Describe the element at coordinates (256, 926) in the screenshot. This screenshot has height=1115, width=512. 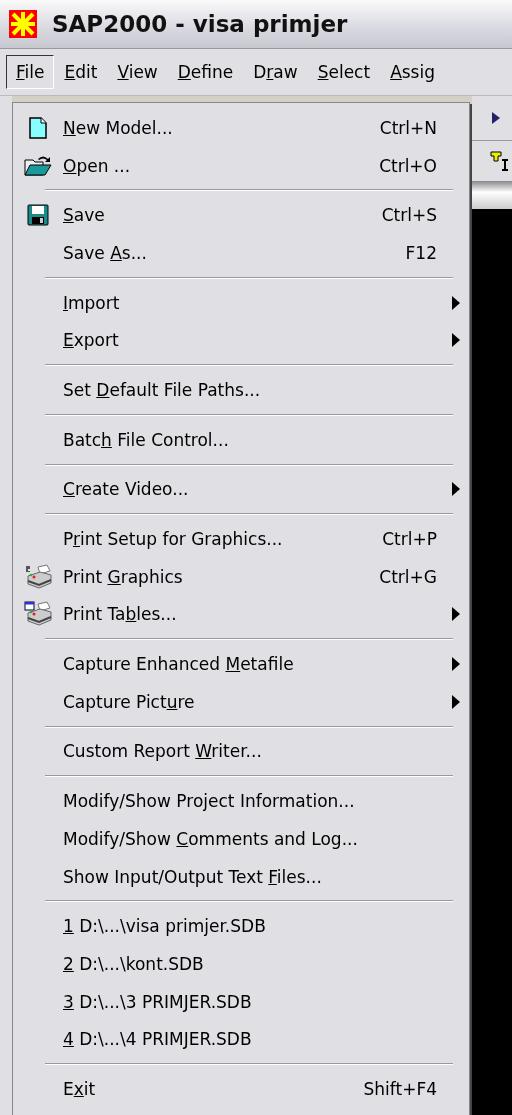
I see `menu-entry: 1 D:\...\visa primjer.SDB` at that location.